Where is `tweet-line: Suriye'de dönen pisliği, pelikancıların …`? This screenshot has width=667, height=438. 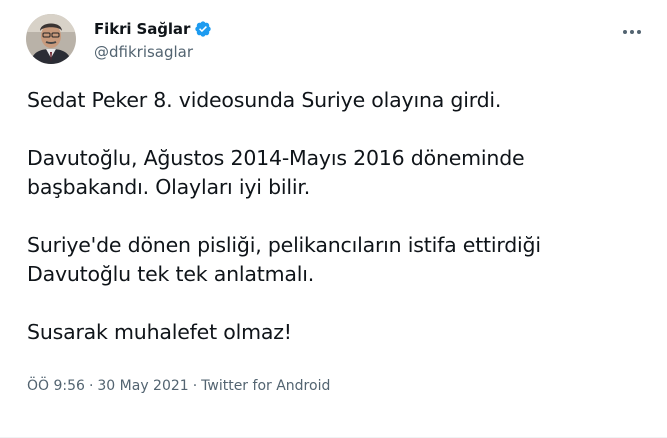 tweet-line: Suriye'de dönen pisliği, pelikancıların … is located at coordinates (284, 245).